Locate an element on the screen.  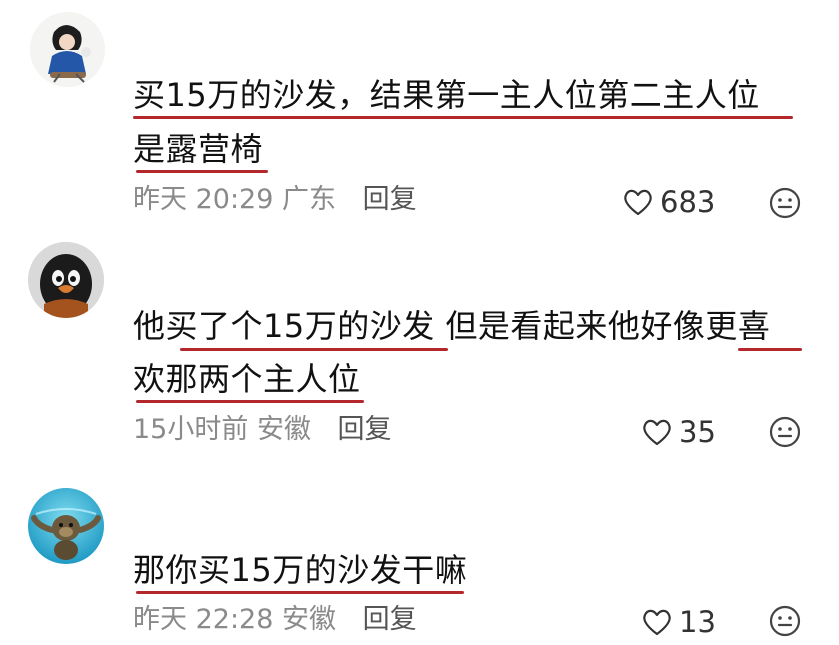
comment-location: 广东 is located at coordinates (309, 199).